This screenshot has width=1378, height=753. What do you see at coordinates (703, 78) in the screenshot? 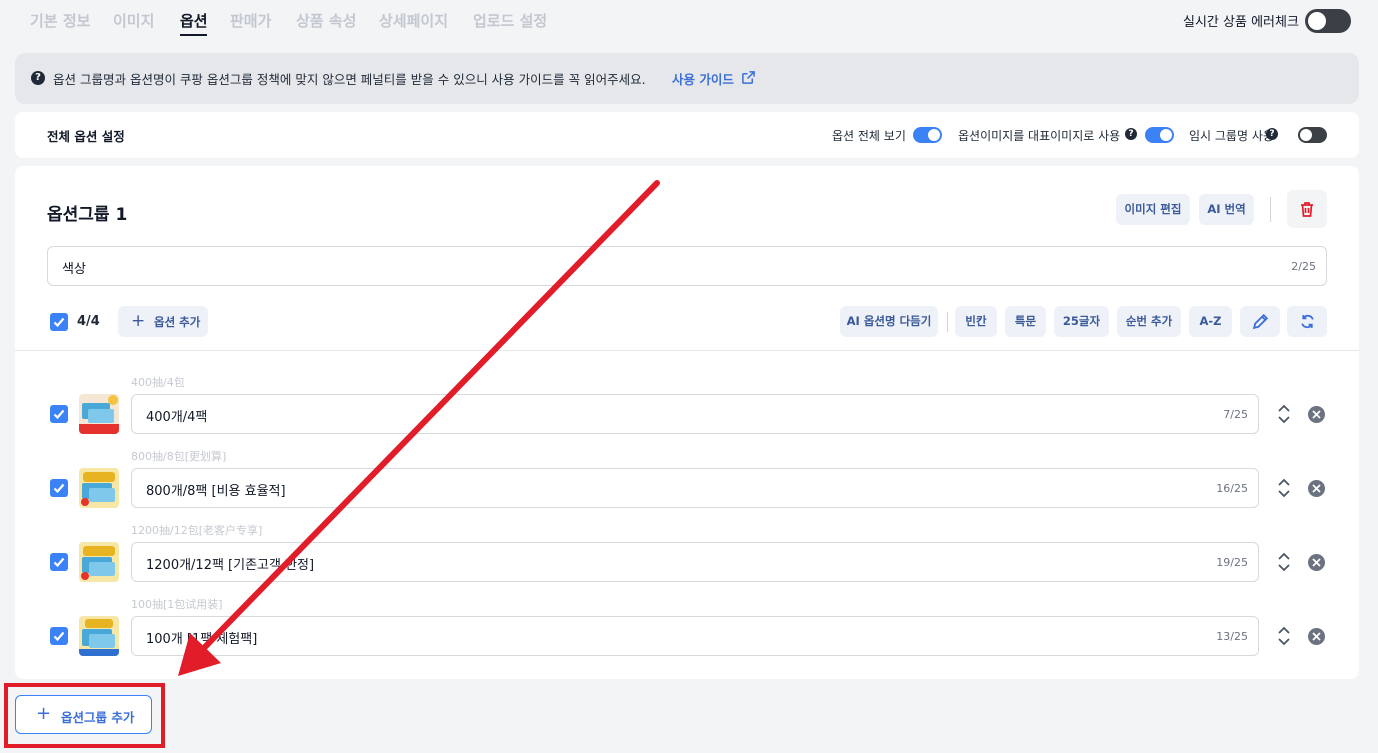
I see `usage-guide-link: 사용 가이드` at bounding box center [703, 78].